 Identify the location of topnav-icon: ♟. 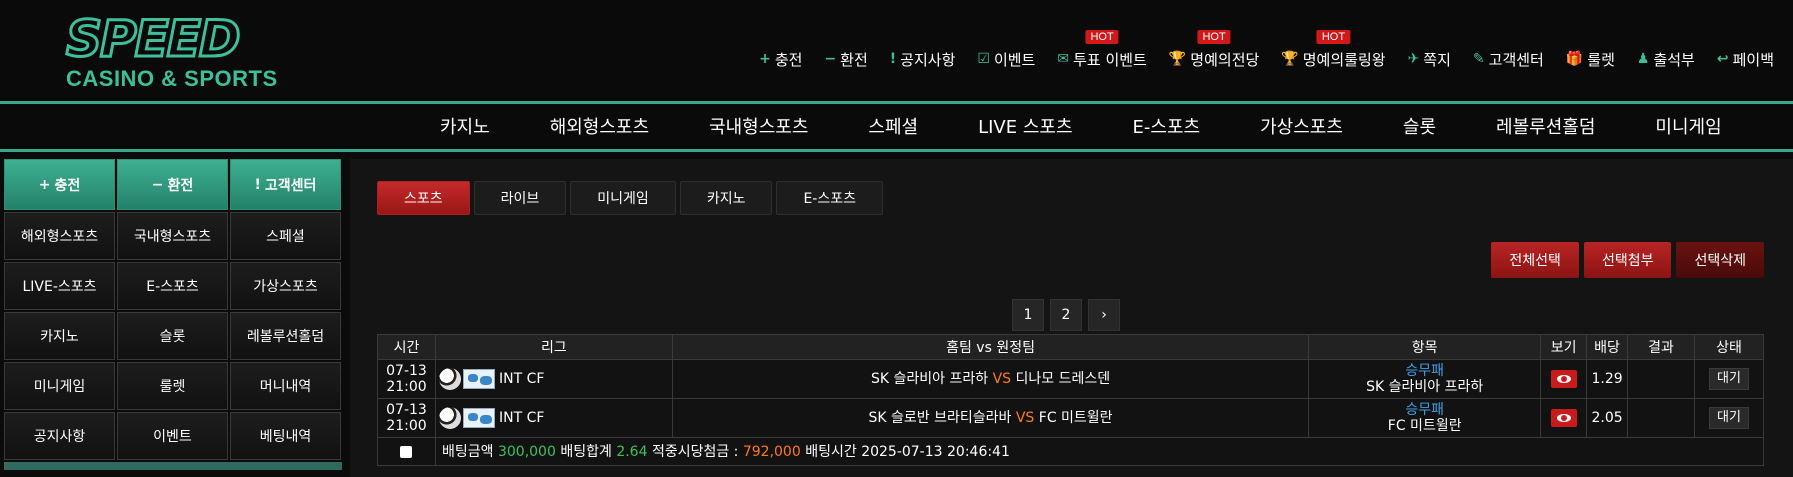
(1643, 59).